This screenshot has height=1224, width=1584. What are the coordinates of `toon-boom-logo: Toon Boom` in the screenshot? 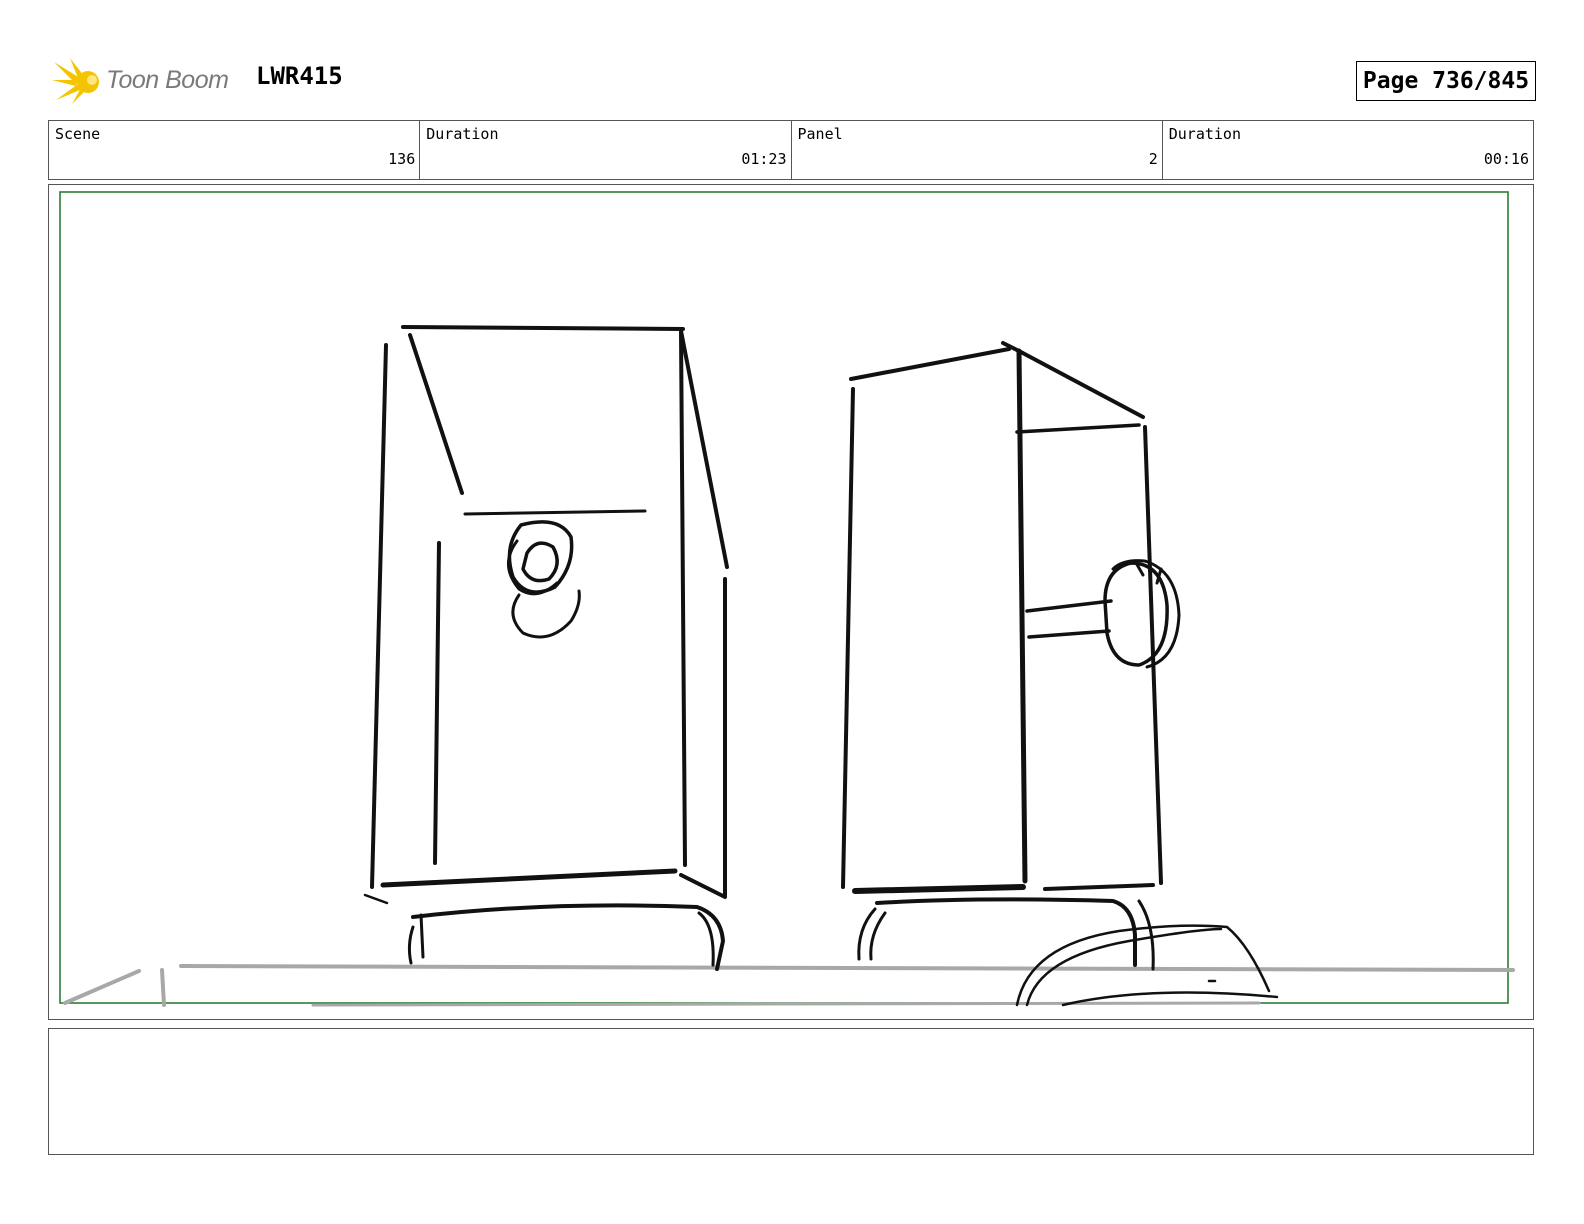 It's located at (147, 81).